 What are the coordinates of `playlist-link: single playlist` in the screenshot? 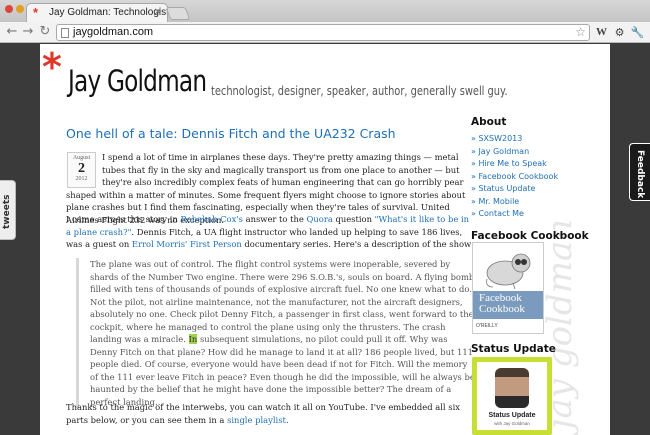 It's located at (256, 420).